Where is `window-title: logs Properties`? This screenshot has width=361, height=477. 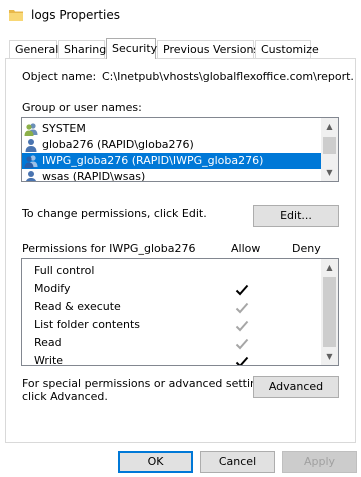
window-title: logs Properties is located at coordinates (76, 15).